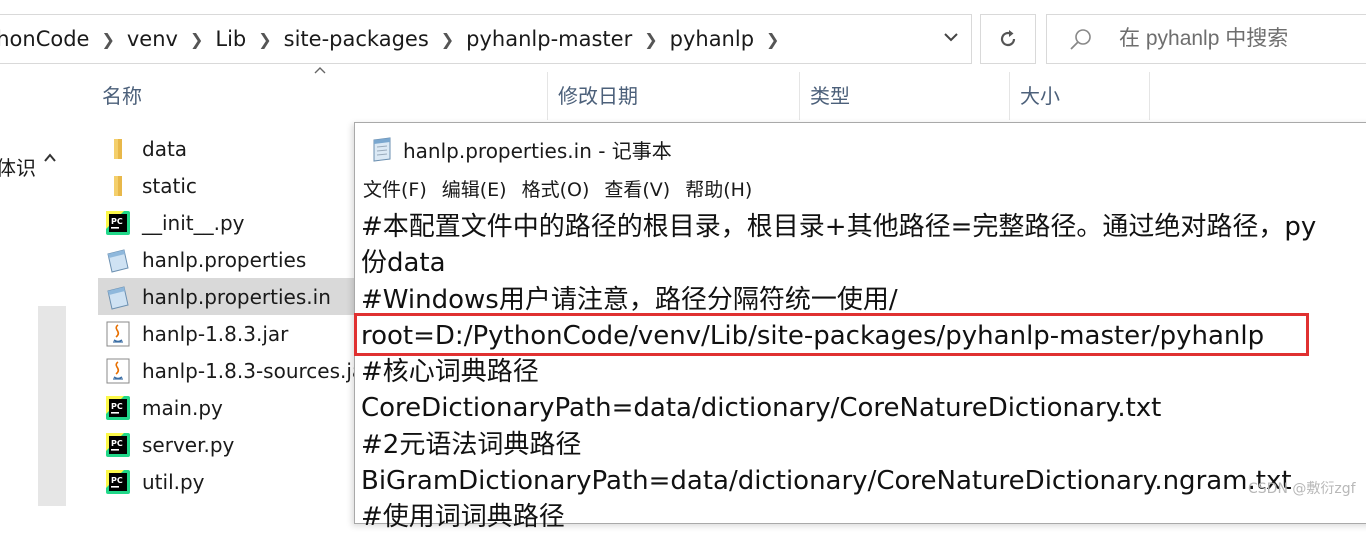 Image resolution: width=1366 pixels, height=536 pixels. What do you see at coordinates (233, 39) in the screenshot?
I see `breadcrumb-item: Lib` at bounding box center [233, 39].